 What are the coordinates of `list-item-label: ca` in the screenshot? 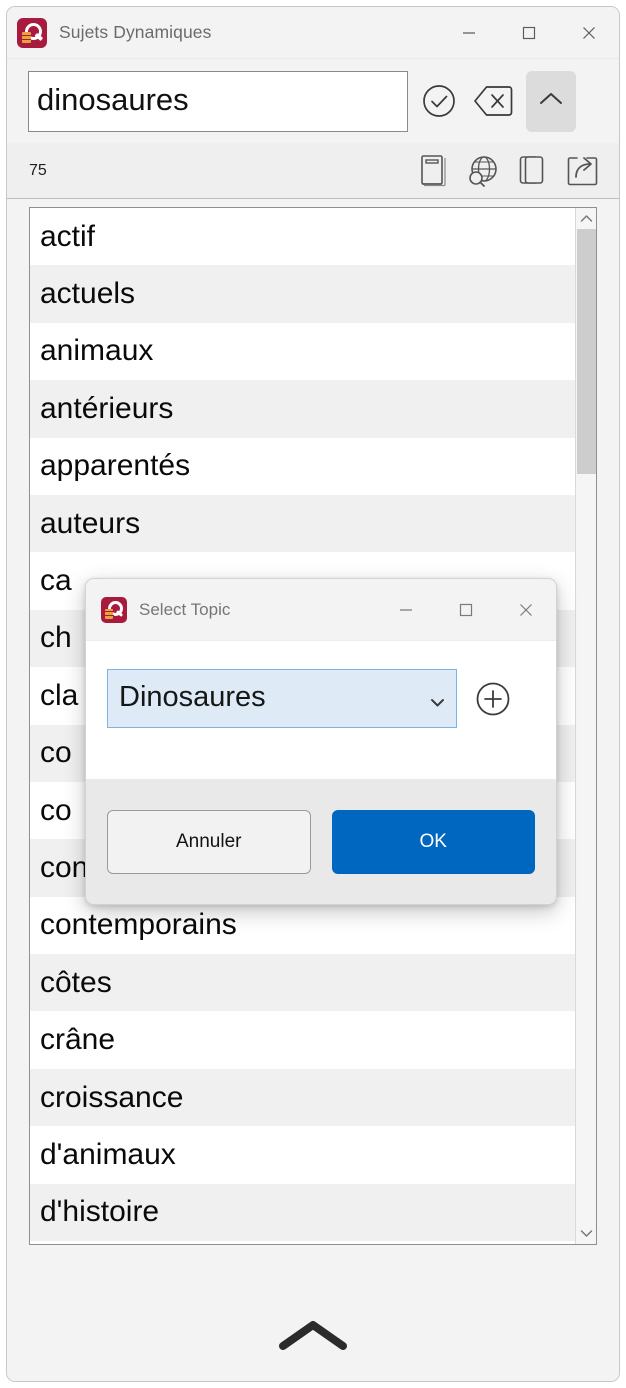 It's located at (56, 581).